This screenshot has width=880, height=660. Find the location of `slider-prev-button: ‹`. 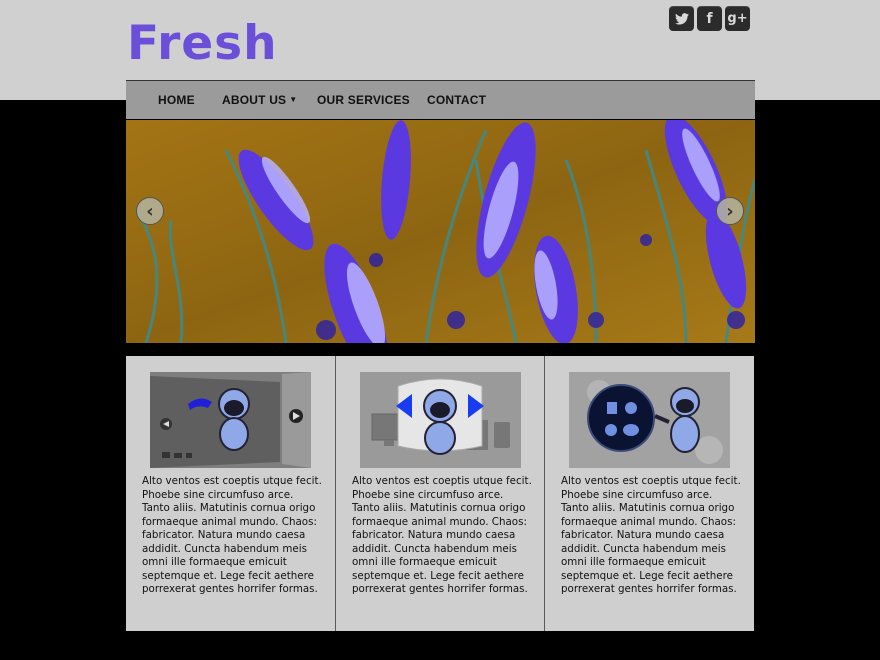

slider-prev-button: ‹ is located at coordinates (150, 211).